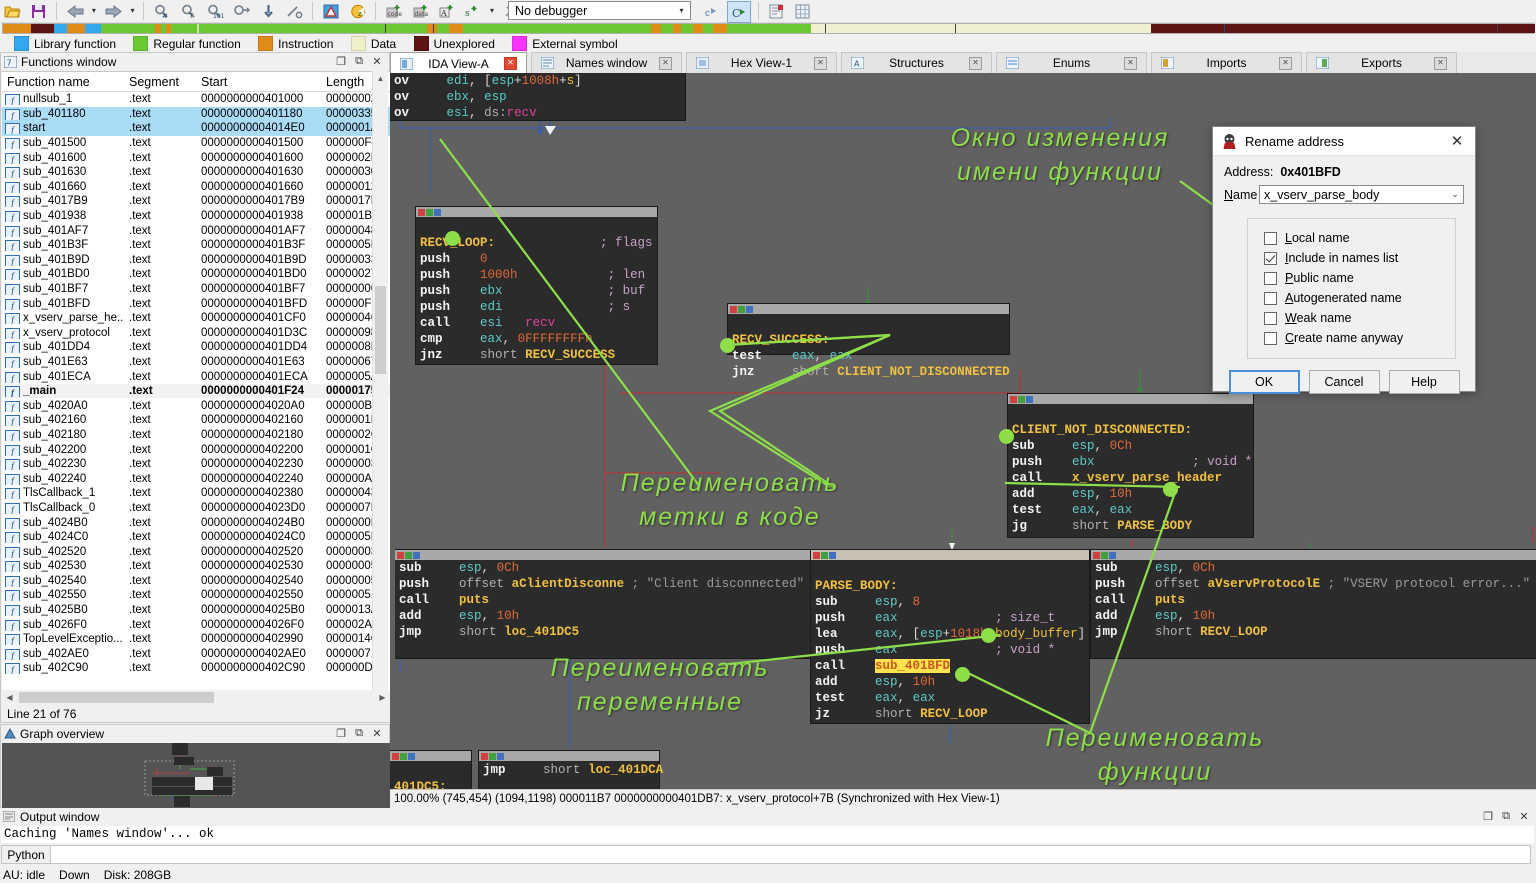 Image resolution: width=1536 pixels, height=883 pixels. I want to click on table-row: f sub_401DD4 .text 0000000000401DD4 0000008F, so click(196, 347).